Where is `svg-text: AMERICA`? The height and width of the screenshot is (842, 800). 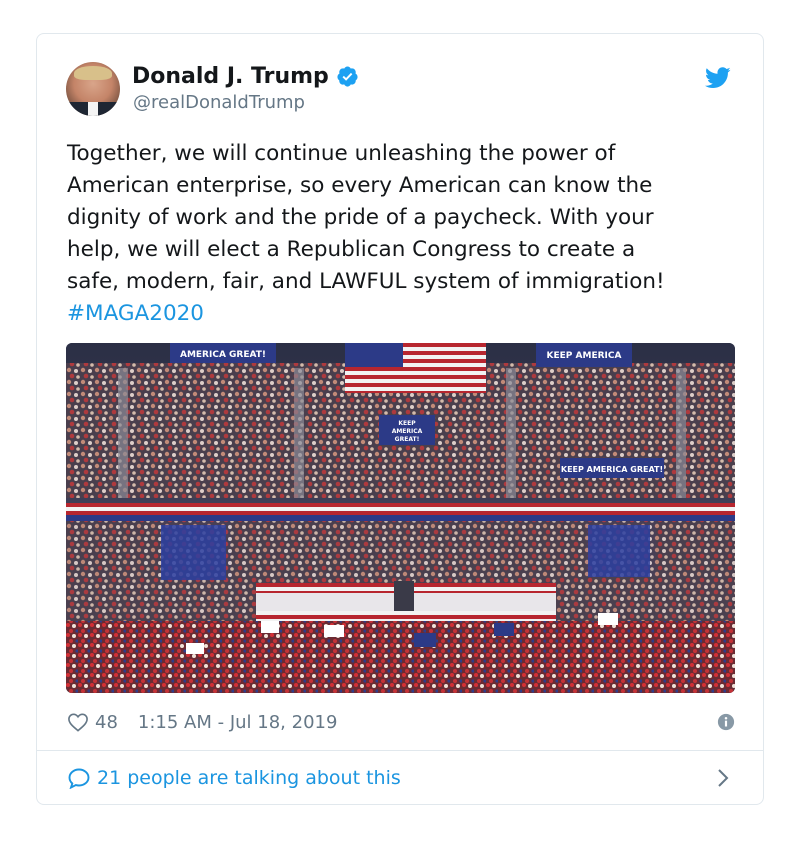 svg-text: AMERICA is located at coordinates (407, 431).